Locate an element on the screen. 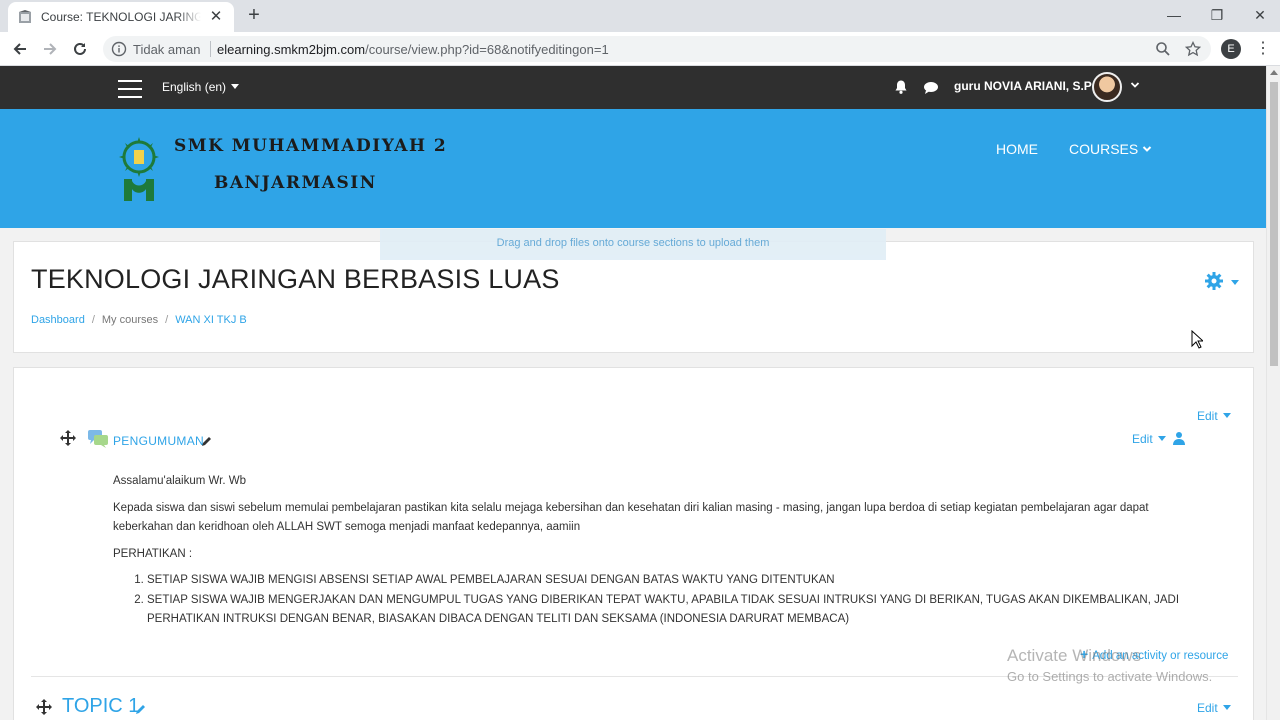  hamburger-menu-icon is located at coordinates (130, 89).